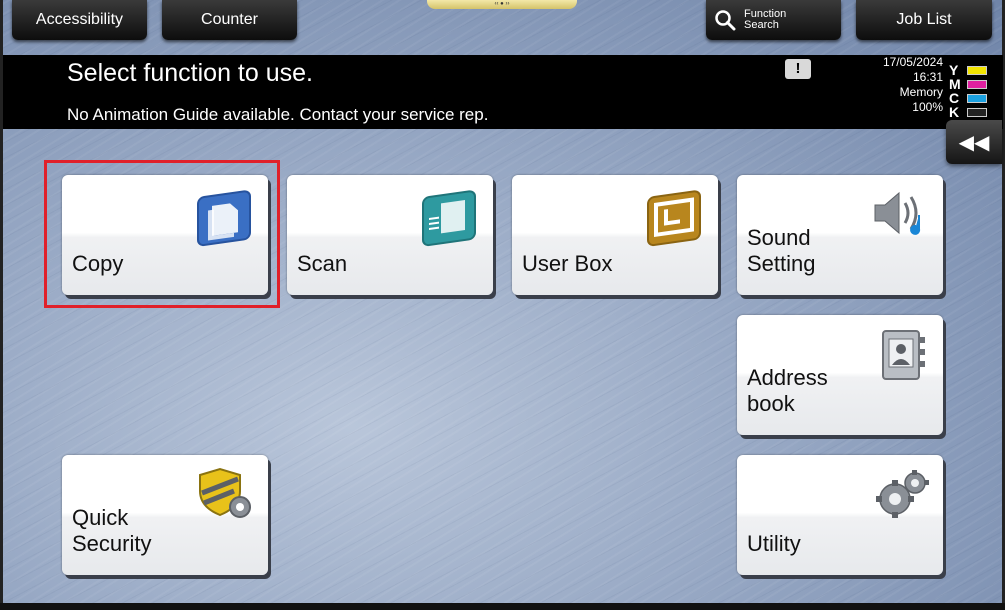 This screenshot has height=610, width=1005. I want to click on sound-setting-label: Sound Setting, so click(781, 251).